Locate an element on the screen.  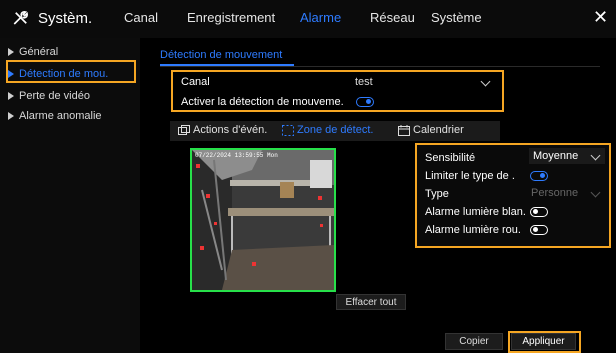
calendar-icon is located at coordinates (404, 130).